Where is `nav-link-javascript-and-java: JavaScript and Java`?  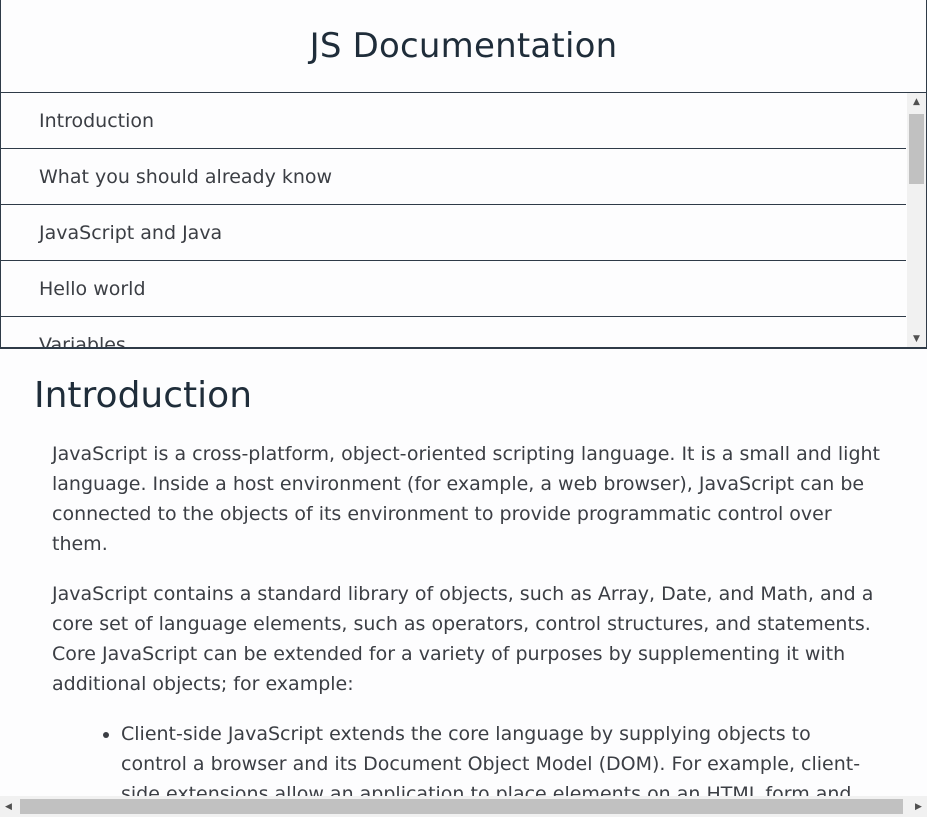
nav-link-javascript-and-java: JavaScript and Java is located at coordinates (453, 233).